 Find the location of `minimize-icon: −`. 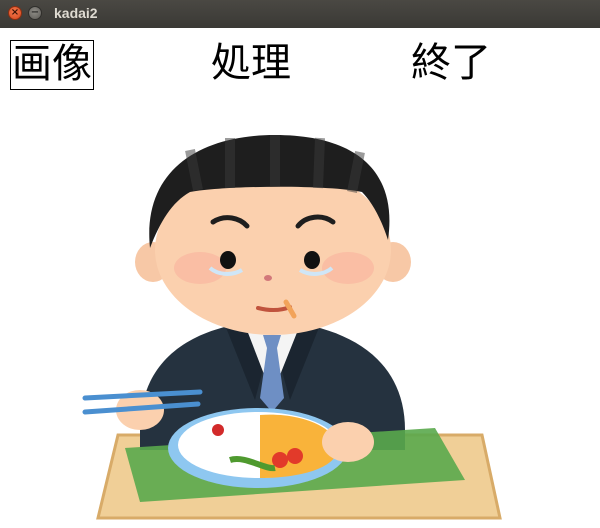

minimize-icon: − is located at coordinates (35, 12).